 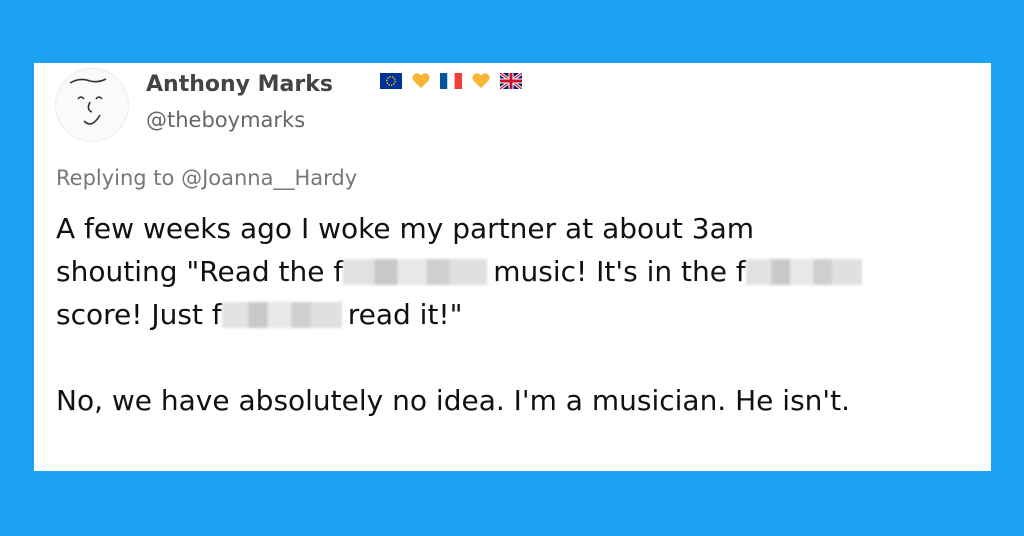 I want to click on france-flag-icon, so click(x=451, y=81).